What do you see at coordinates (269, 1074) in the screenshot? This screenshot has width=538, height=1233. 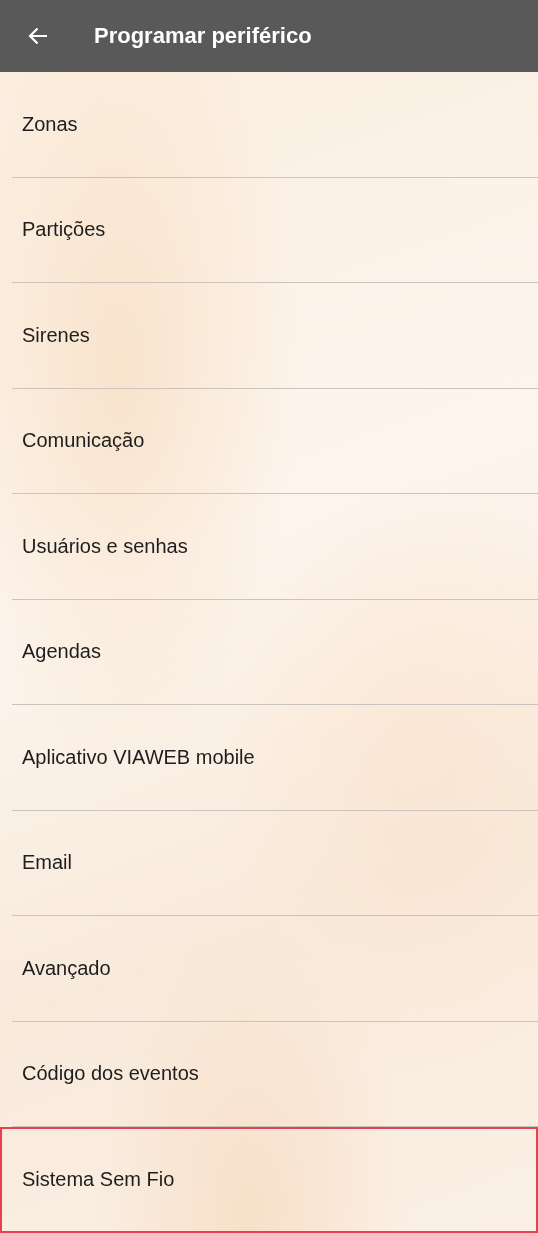 I see `menu-item: Código dos eventos` at bounding box center [269, 1074].